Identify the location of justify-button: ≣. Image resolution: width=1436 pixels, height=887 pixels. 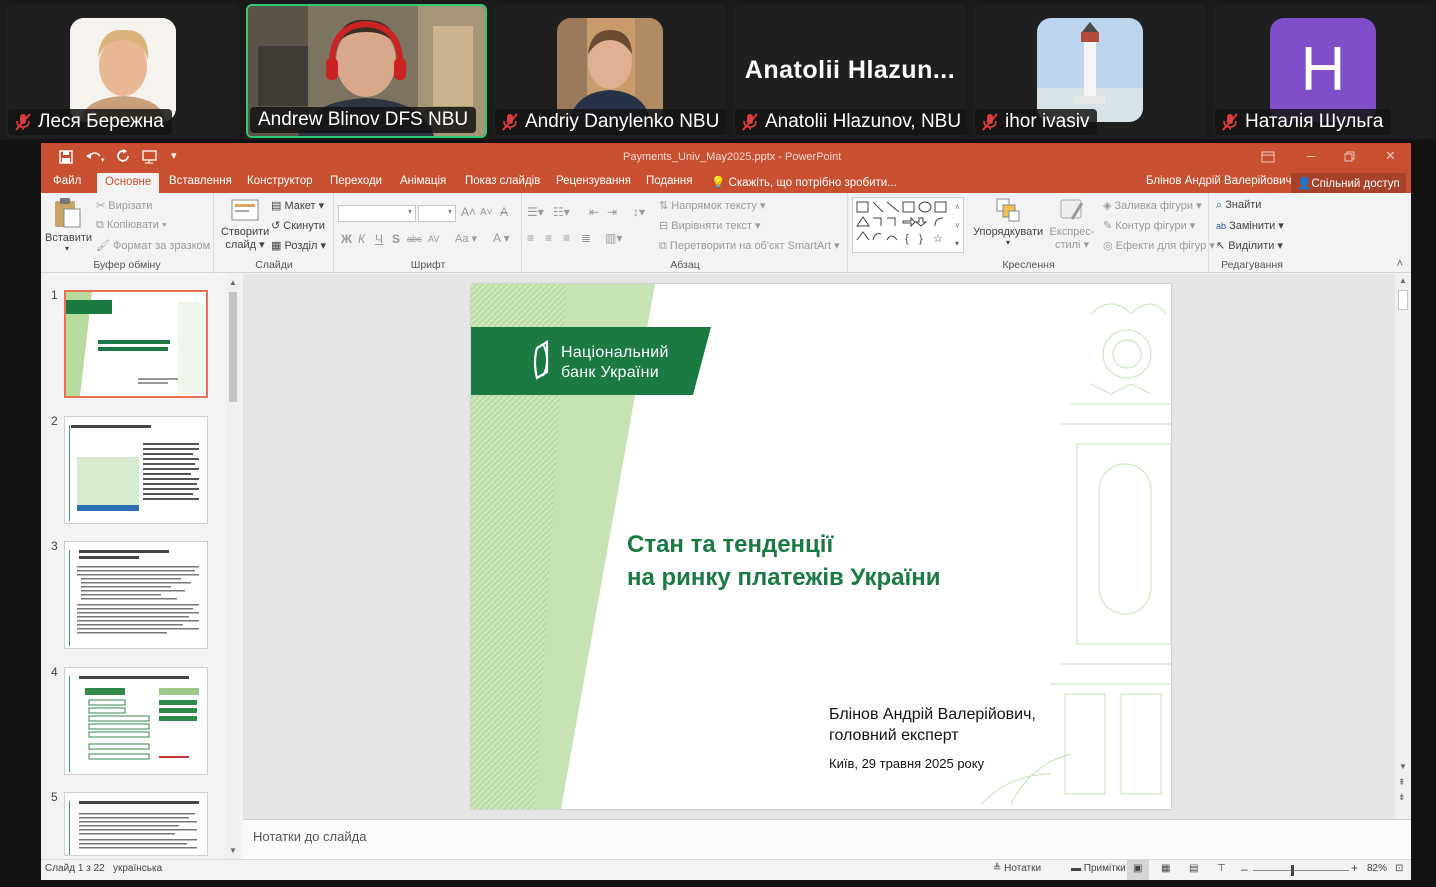
(586, 238).